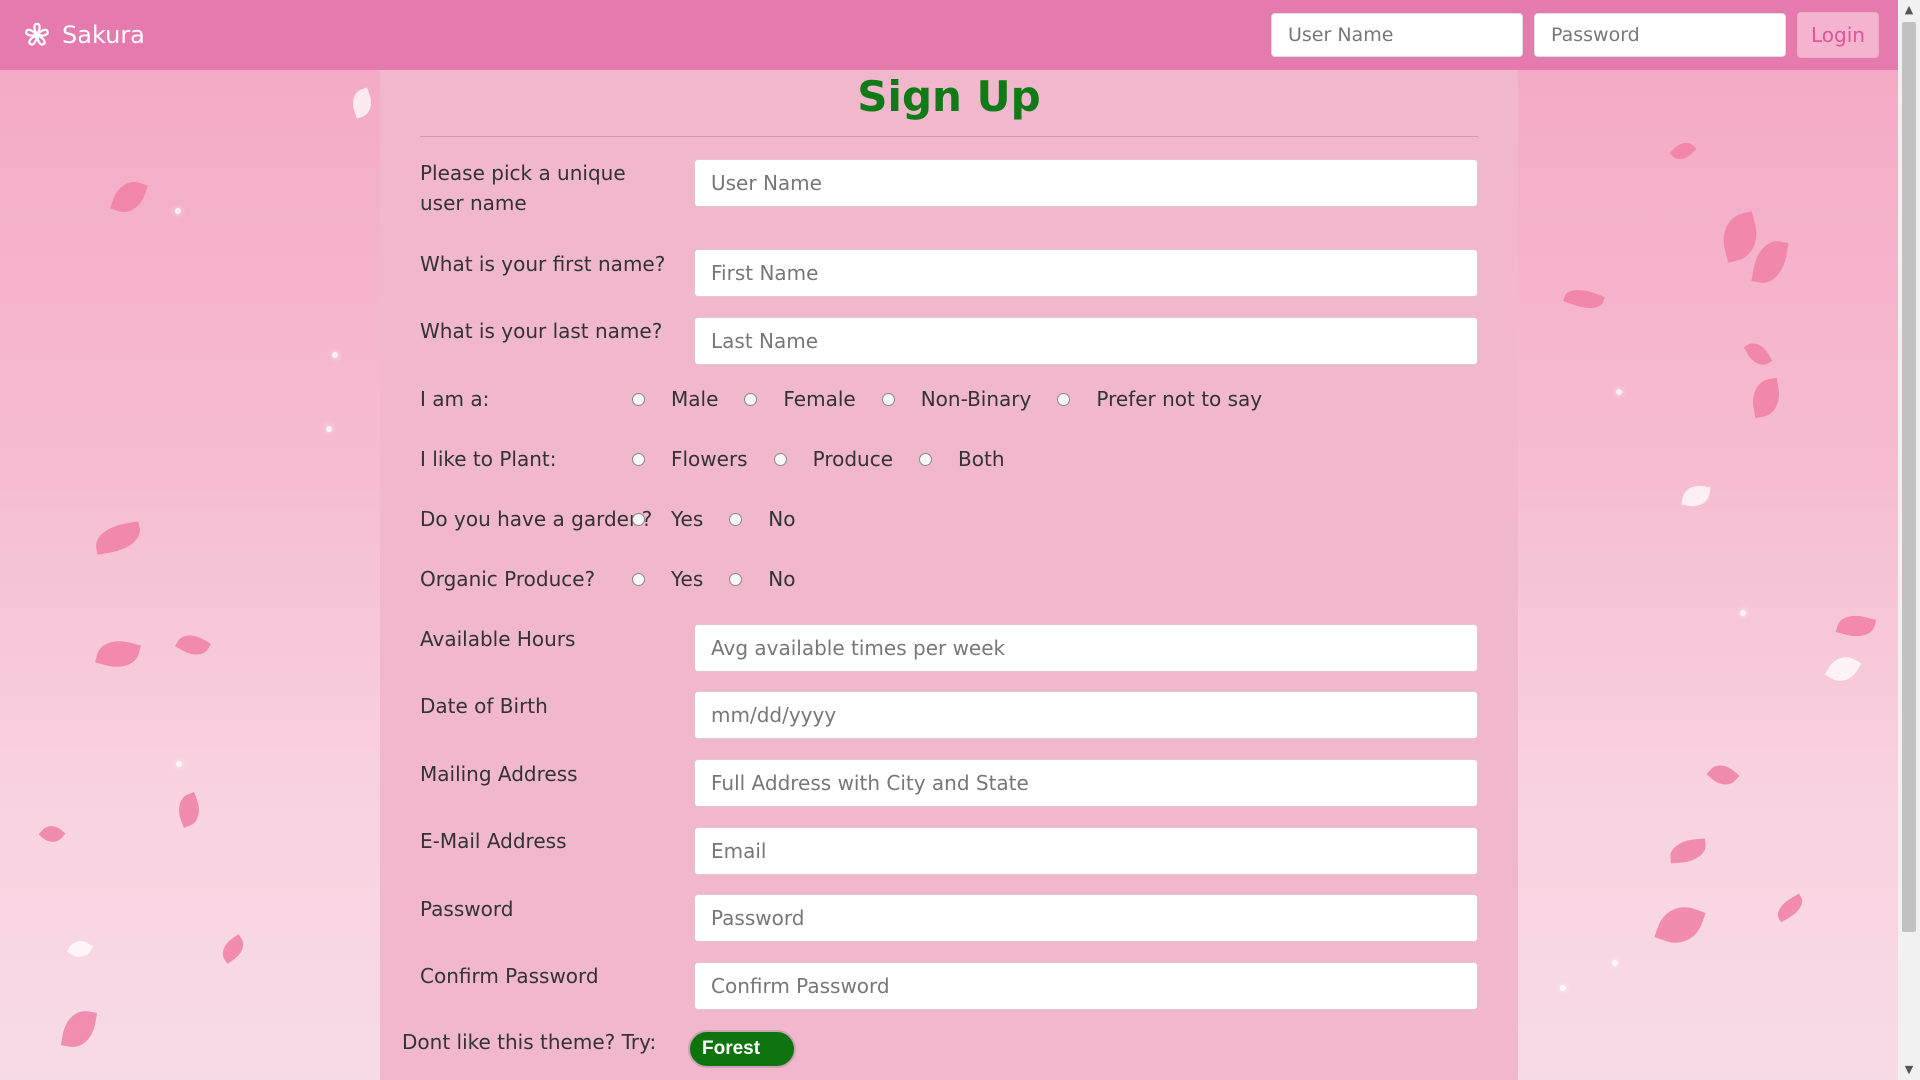 This screenshot has width=1920, height=1080. Describe the element at coordinates (695, 399) in the screenshot. I see `gender-option-label: Male` at that location.